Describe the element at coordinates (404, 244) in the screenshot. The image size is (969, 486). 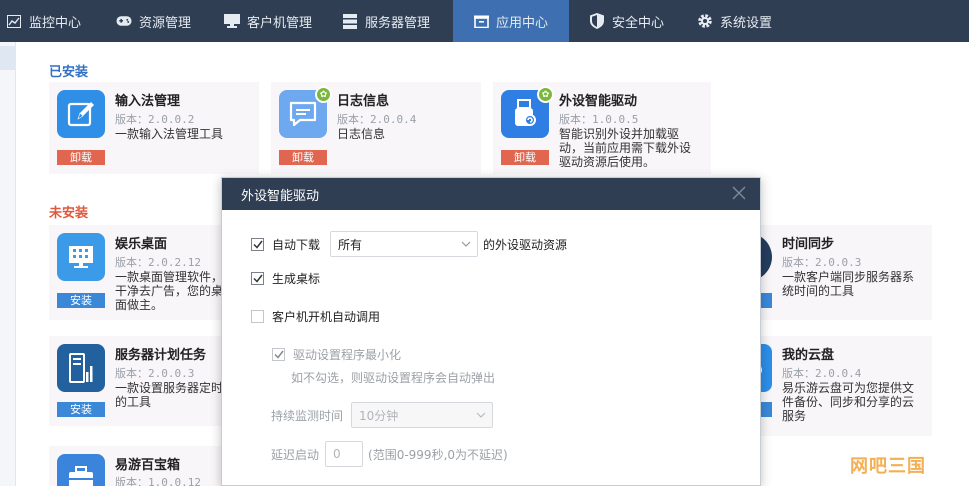
I see `auto-download-select: 所有` at that location.